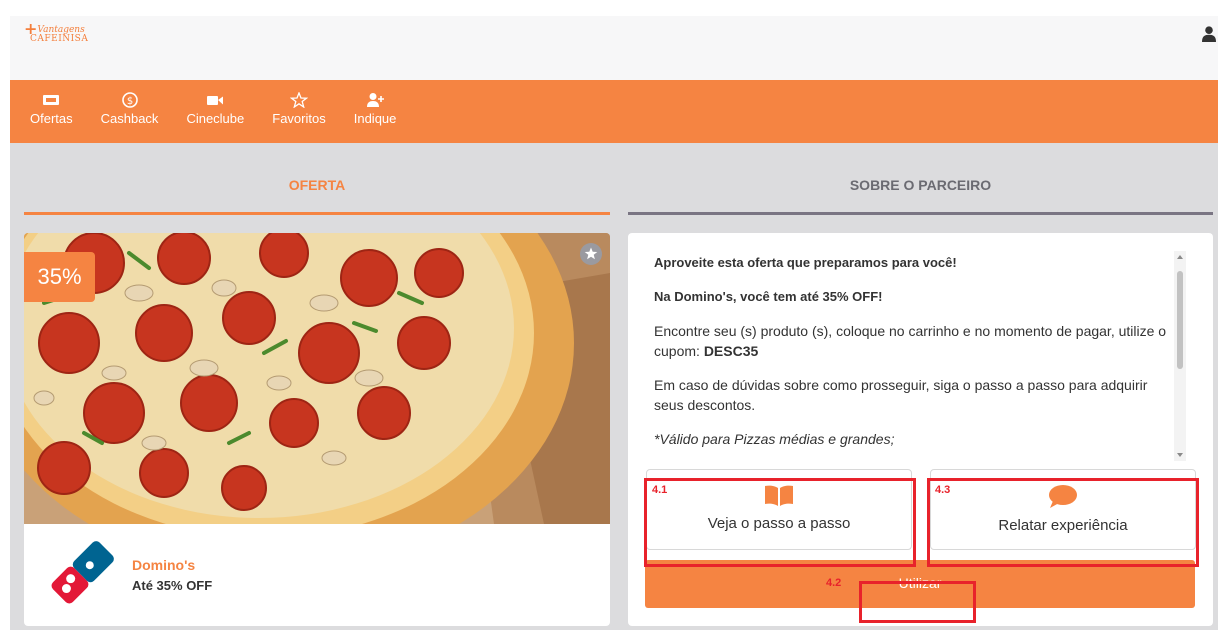 The image size is (1218, 630). What do you see at coordinates (774, 439) in the screenshot?
I see `description-note: *Válido para Pizzas médias e grandes;` at bounding box center [774, 439].